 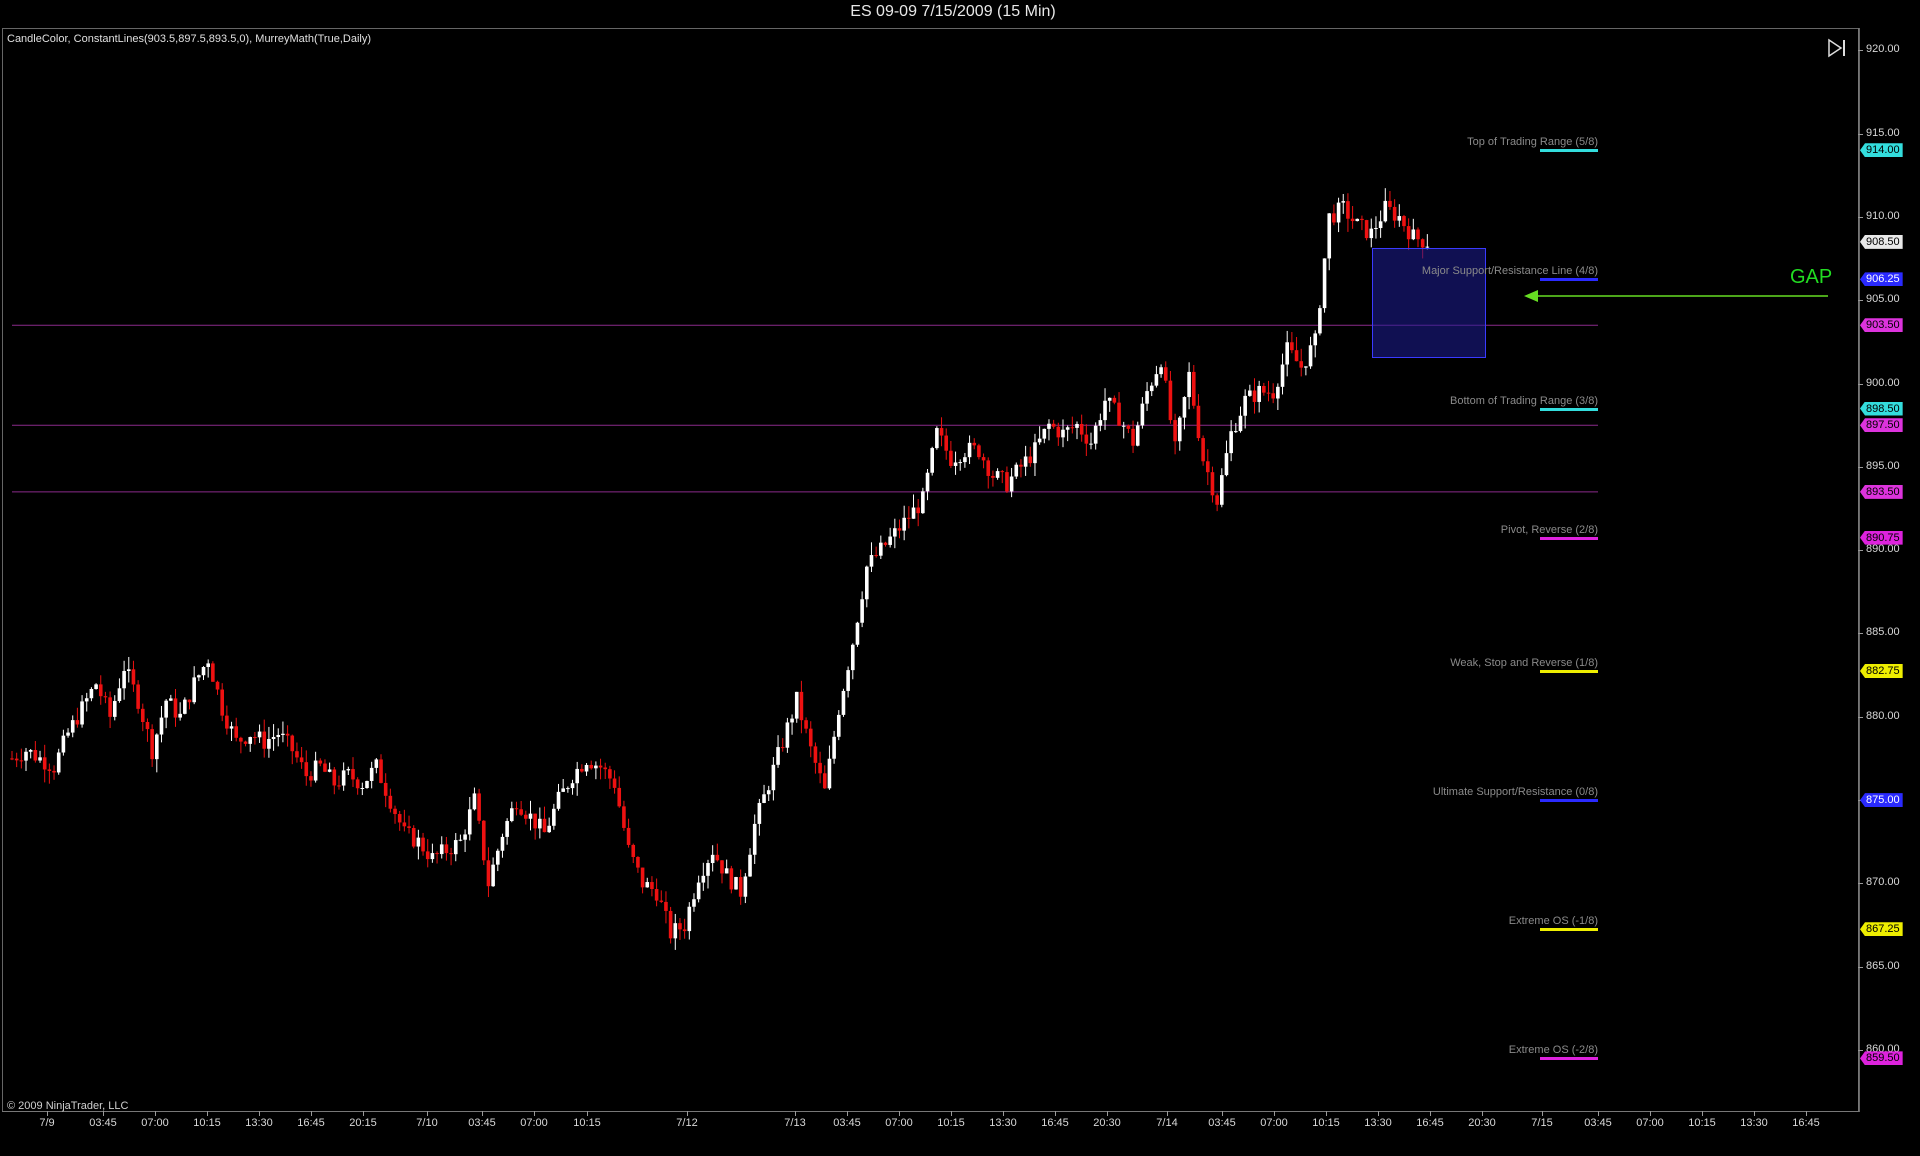 I want to click on x-axis-label: 07:00, so click(x=1650, y=1123).